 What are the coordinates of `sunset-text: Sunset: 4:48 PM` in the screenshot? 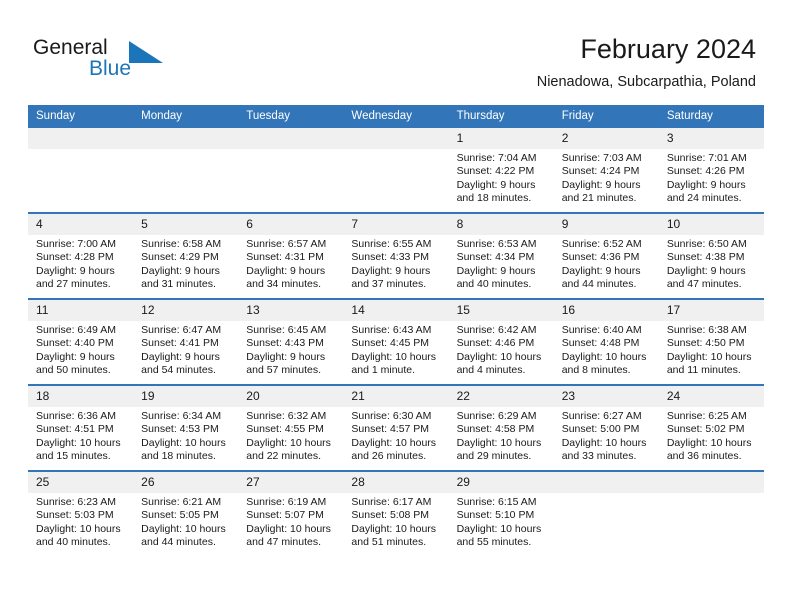 It's located at (600, 343).